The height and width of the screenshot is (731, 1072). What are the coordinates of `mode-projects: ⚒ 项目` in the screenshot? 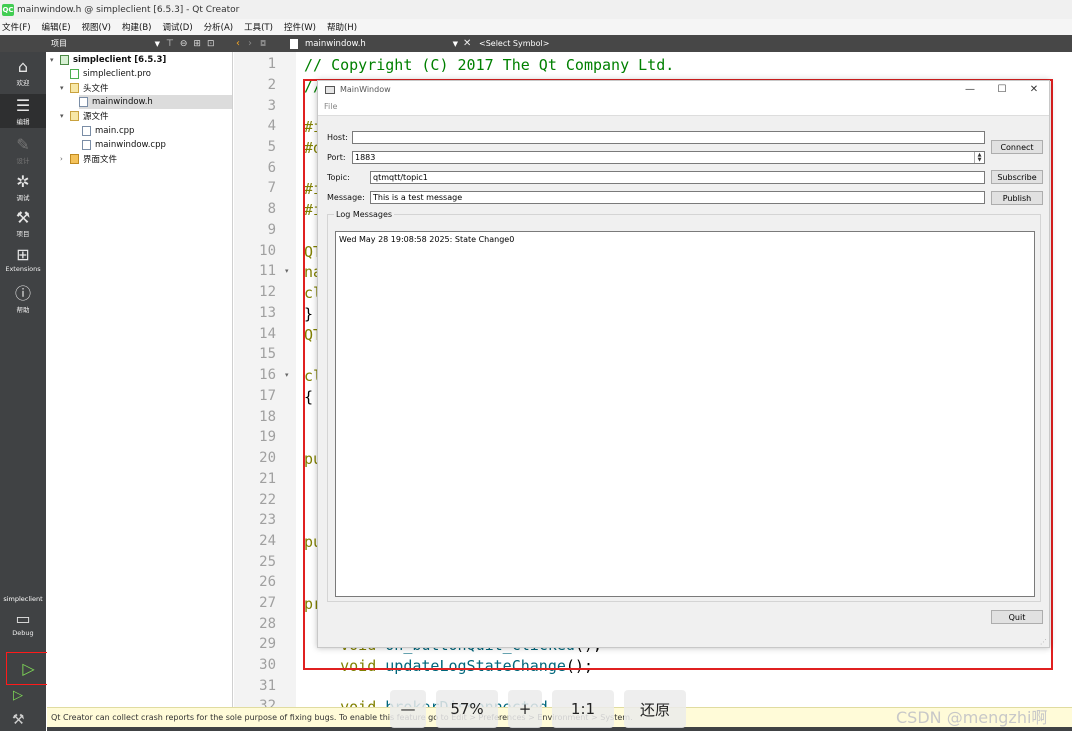 It's located at (23, 224).